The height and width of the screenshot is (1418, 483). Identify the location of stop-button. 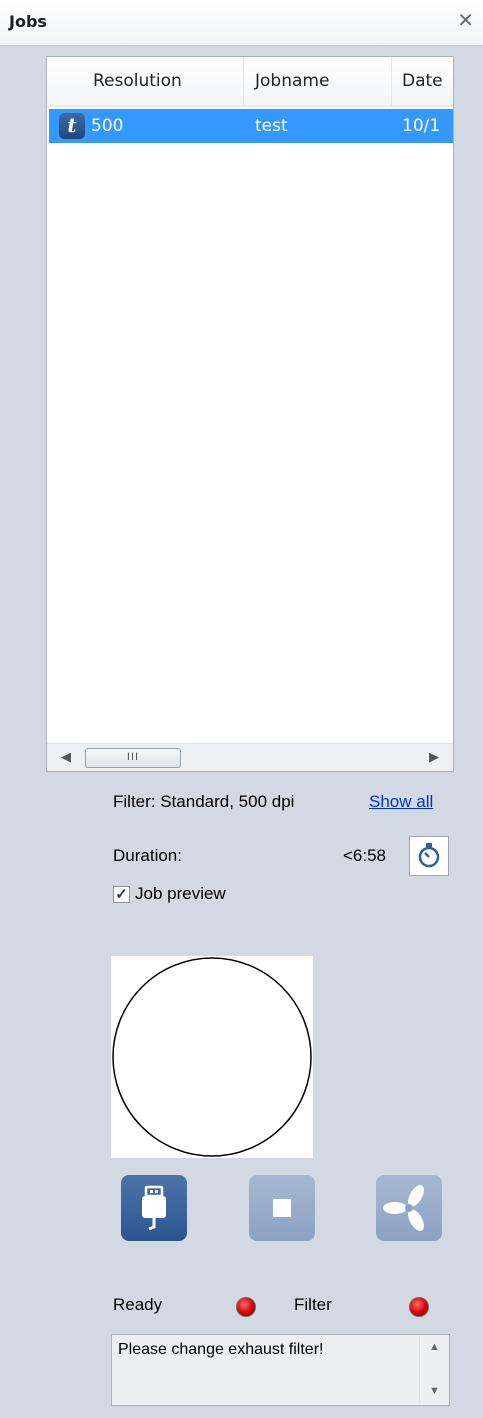
(282, 1208).